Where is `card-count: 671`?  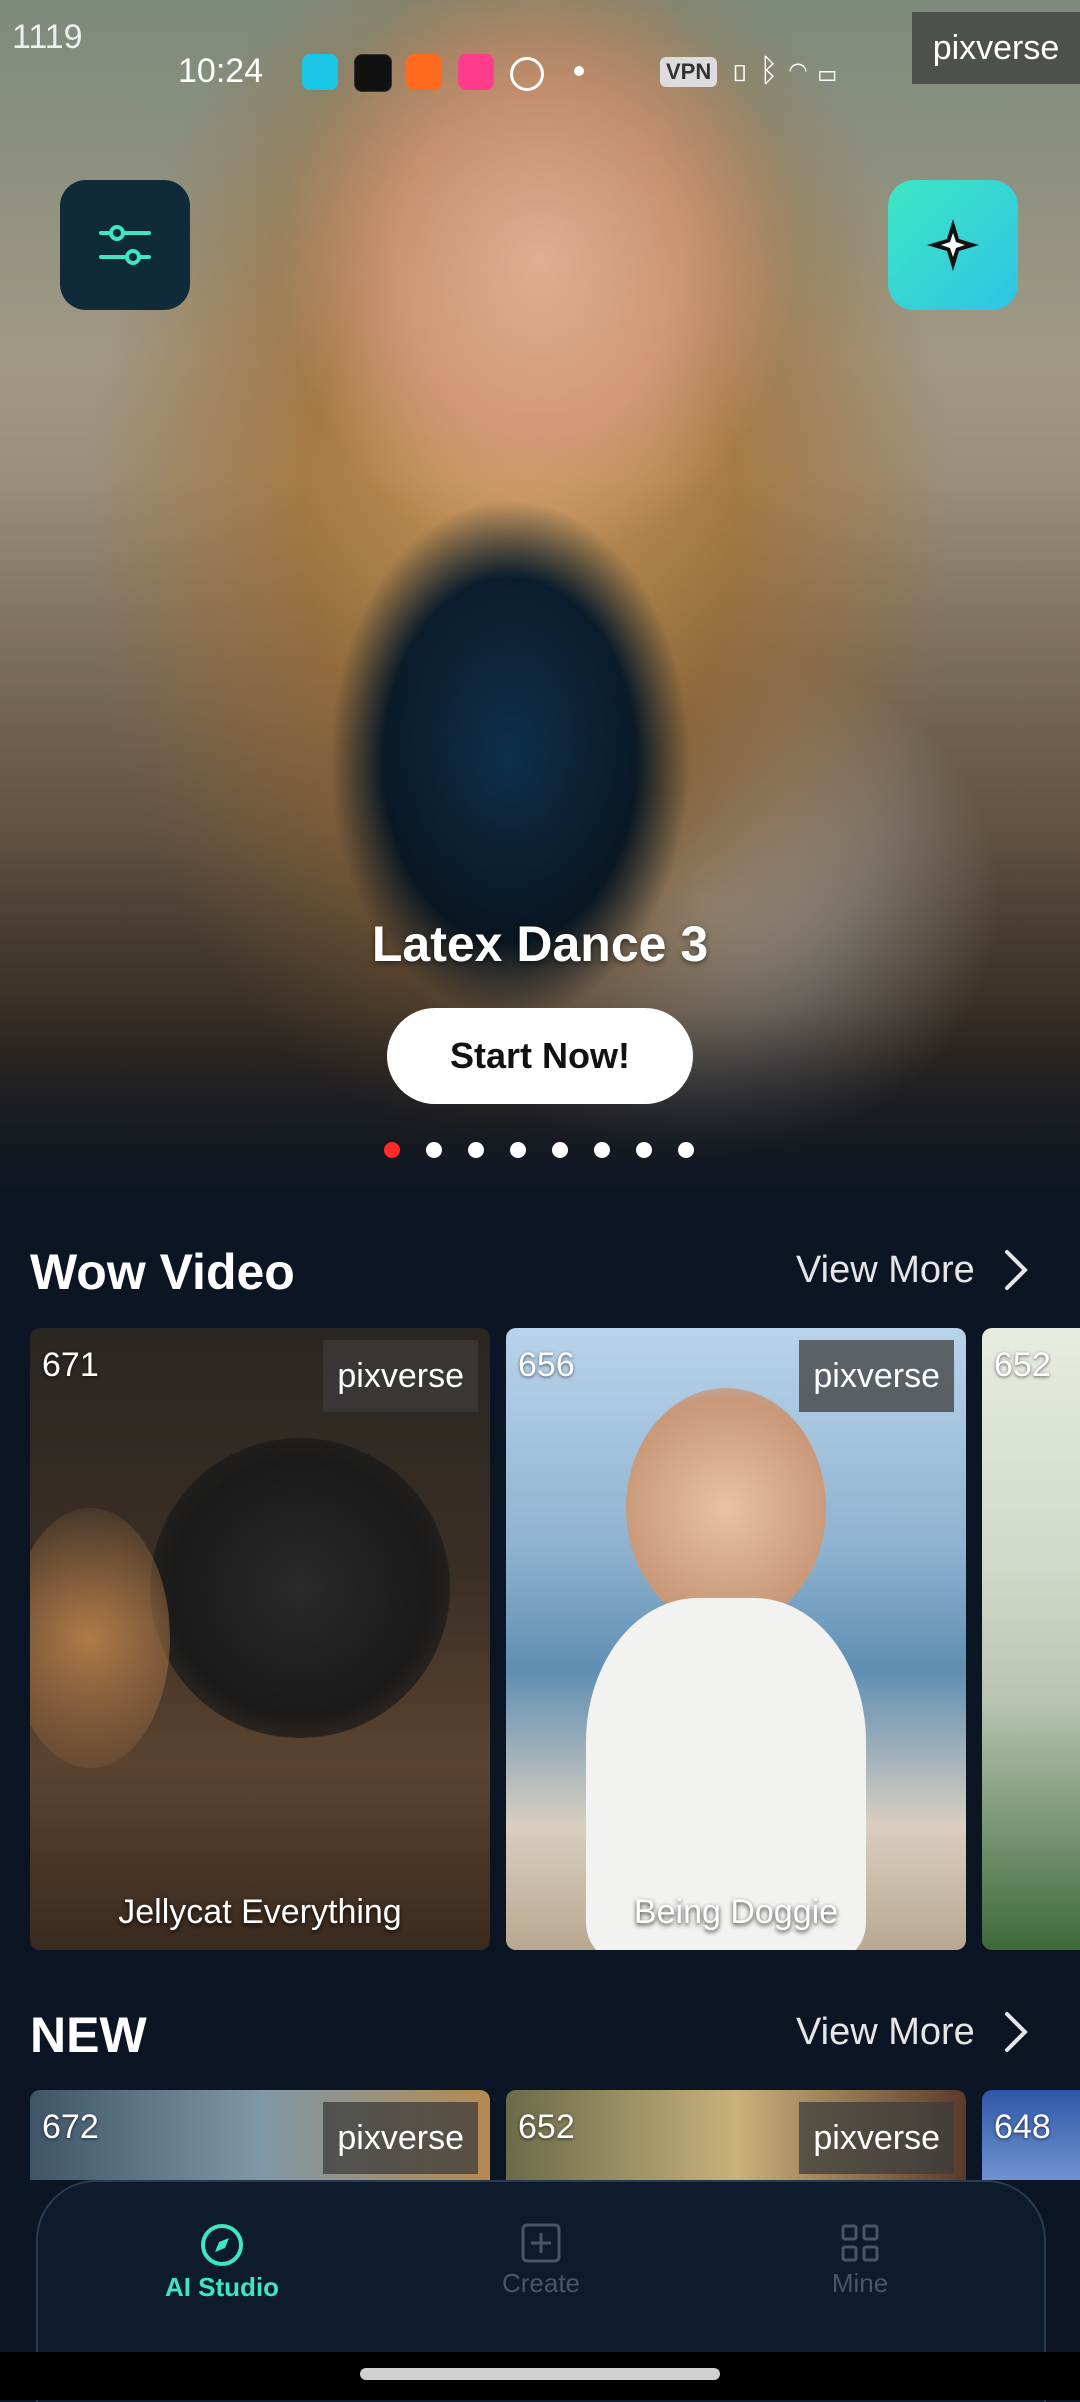 card-count: 671 is located at coordinates (70, 1365).